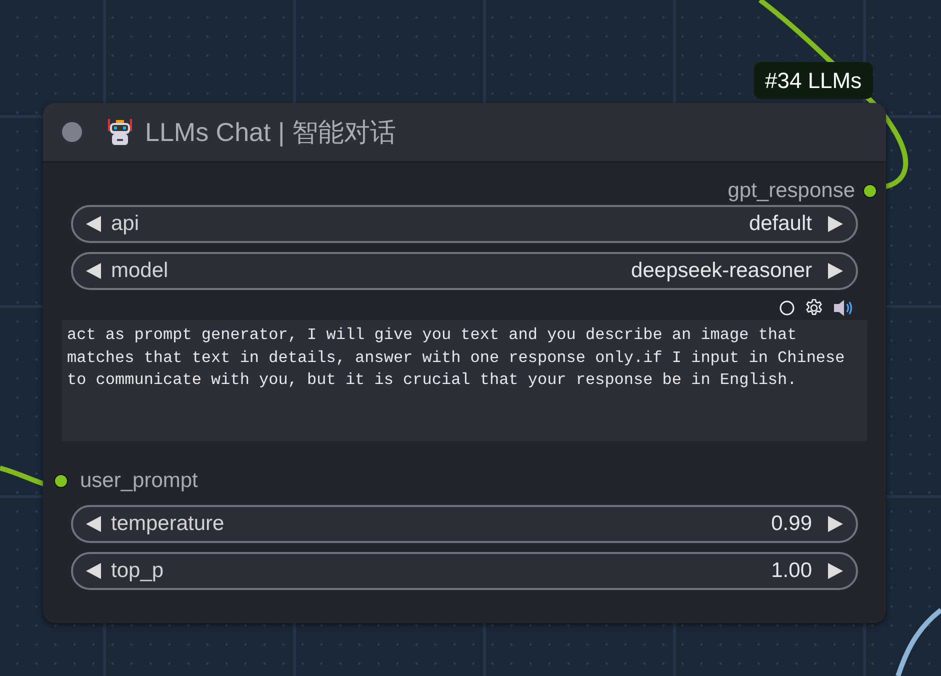 This screenshot has height=676, width=941. Describe the element at coordinates (918, 642) in the screenshot. I see `connection-wire` at that location.